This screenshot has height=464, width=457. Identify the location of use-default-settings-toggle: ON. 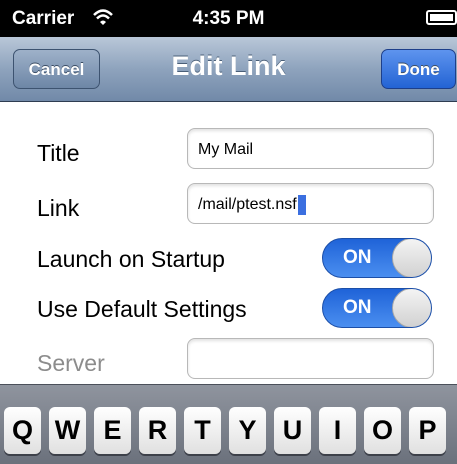
(377, 308).